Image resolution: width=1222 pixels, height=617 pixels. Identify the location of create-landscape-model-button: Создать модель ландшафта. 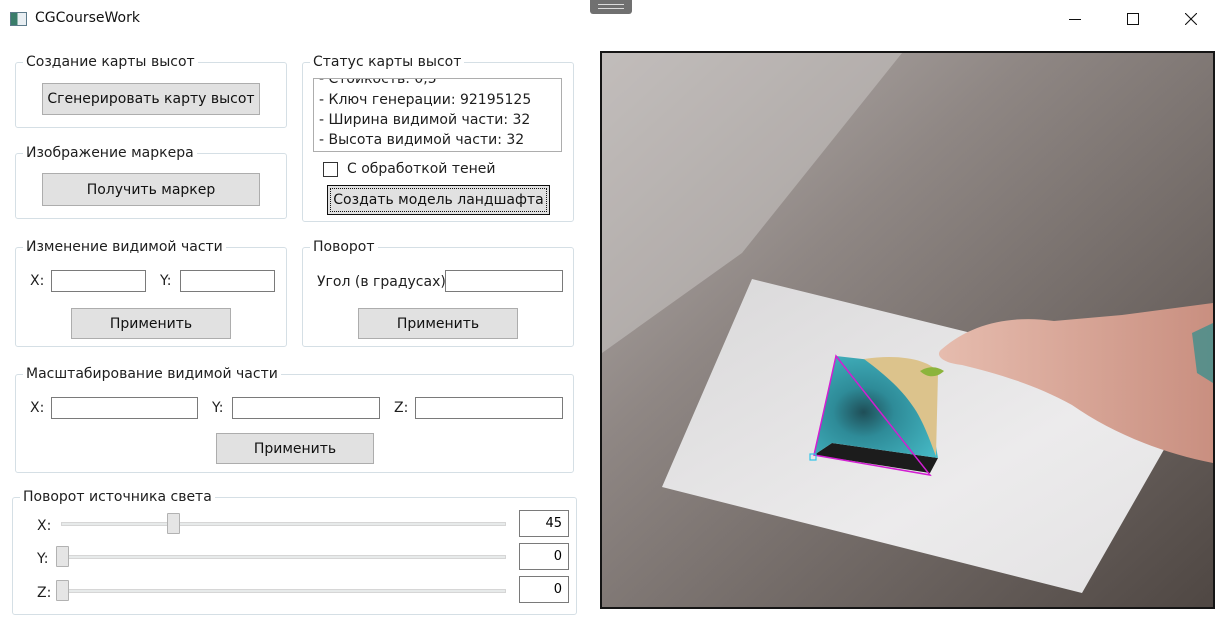
(438, 200).